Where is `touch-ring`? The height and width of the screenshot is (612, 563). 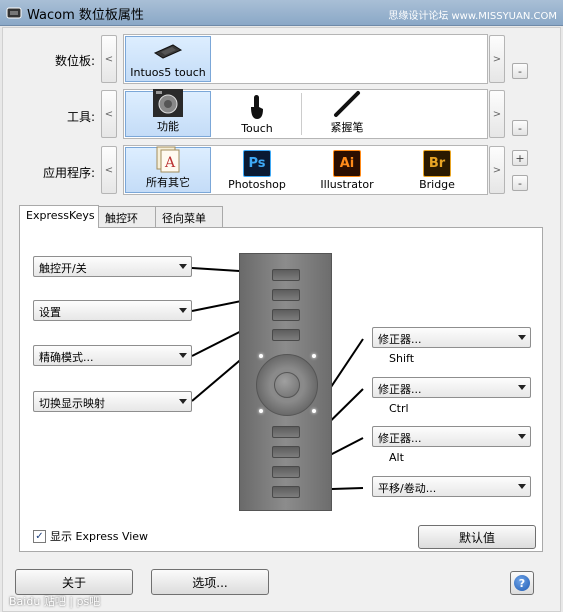
touch-ring is located at coordinates (287, 385).